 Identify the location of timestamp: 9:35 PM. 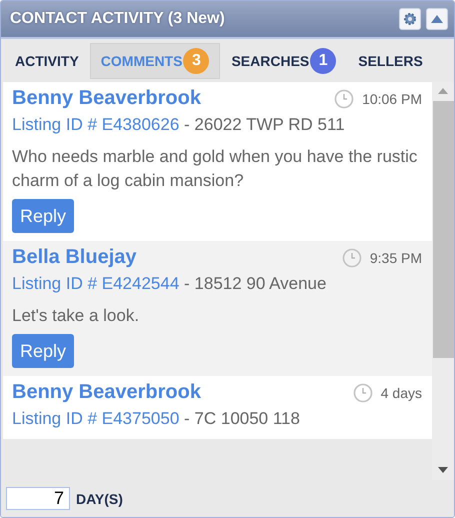
(396, 258).